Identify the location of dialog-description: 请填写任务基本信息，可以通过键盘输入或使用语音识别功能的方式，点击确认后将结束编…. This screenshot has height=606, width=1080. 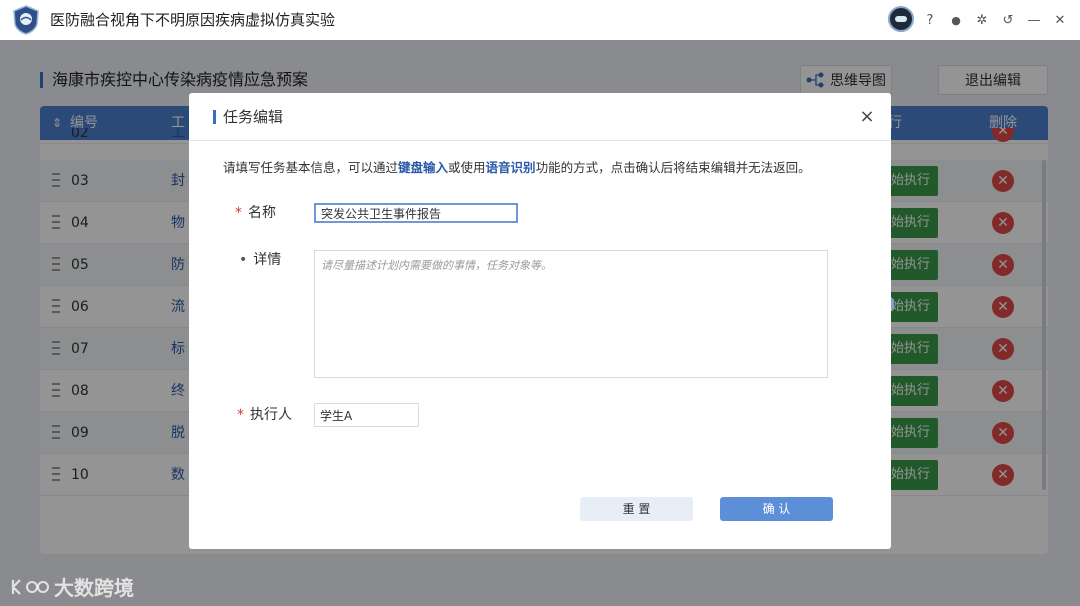
(517, 168).